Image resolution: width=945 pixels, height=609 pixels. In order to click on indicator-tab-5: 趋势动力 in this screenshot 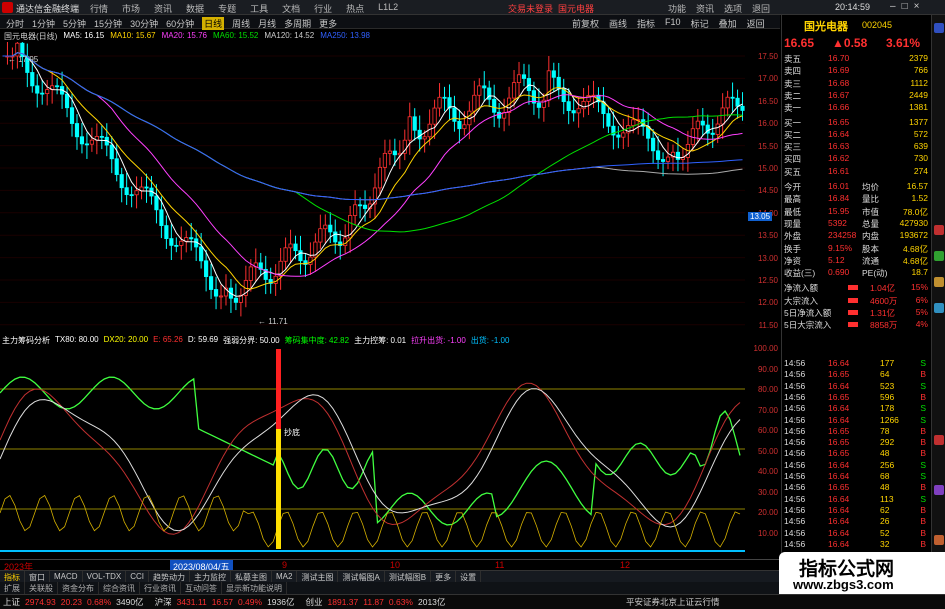, I will do `click(170, 576)`.